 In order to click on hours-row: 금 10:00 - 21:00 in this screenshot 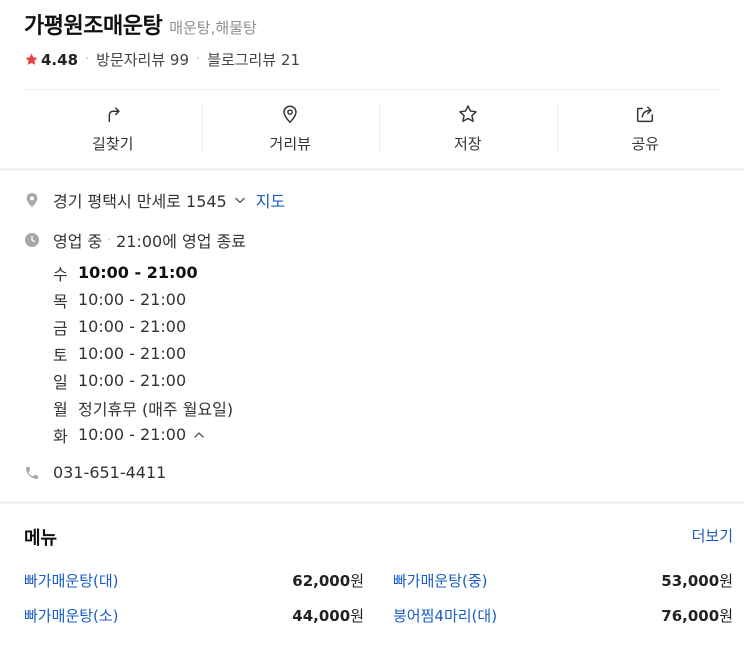, I will do `click(143, 326)`.